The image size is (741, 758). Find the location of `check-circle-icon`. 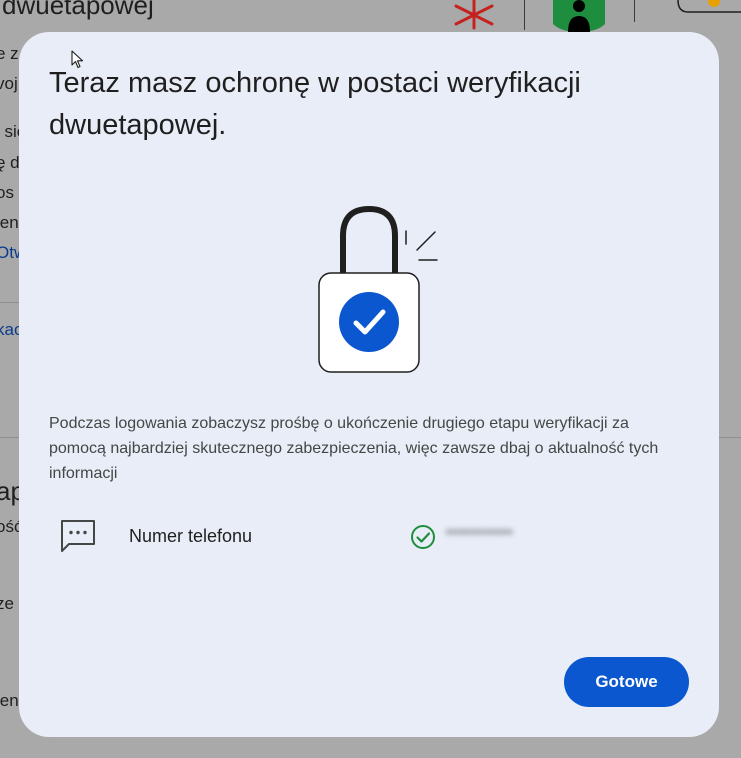

check-circle-icon is located at coordinates (423, 537).